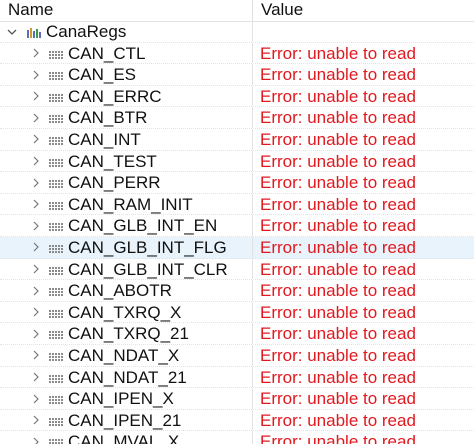 This screenshot has height=444, width=474. Describe the element at coordinates (128, 334) in the screenshot. I see `register-name: CAN_TXRQ_21` at that location.